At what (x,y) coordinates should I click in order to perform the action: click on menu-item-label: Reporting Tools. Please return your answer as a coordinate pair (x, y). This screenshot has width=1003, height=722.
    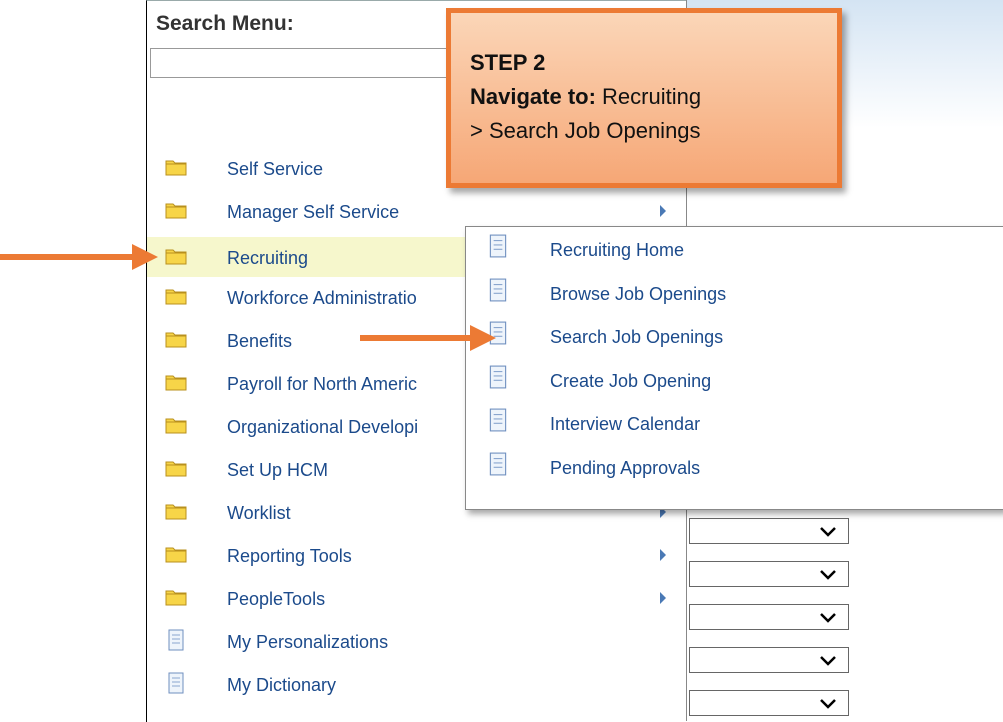
    Looking at the image, I should click on (289, 556).